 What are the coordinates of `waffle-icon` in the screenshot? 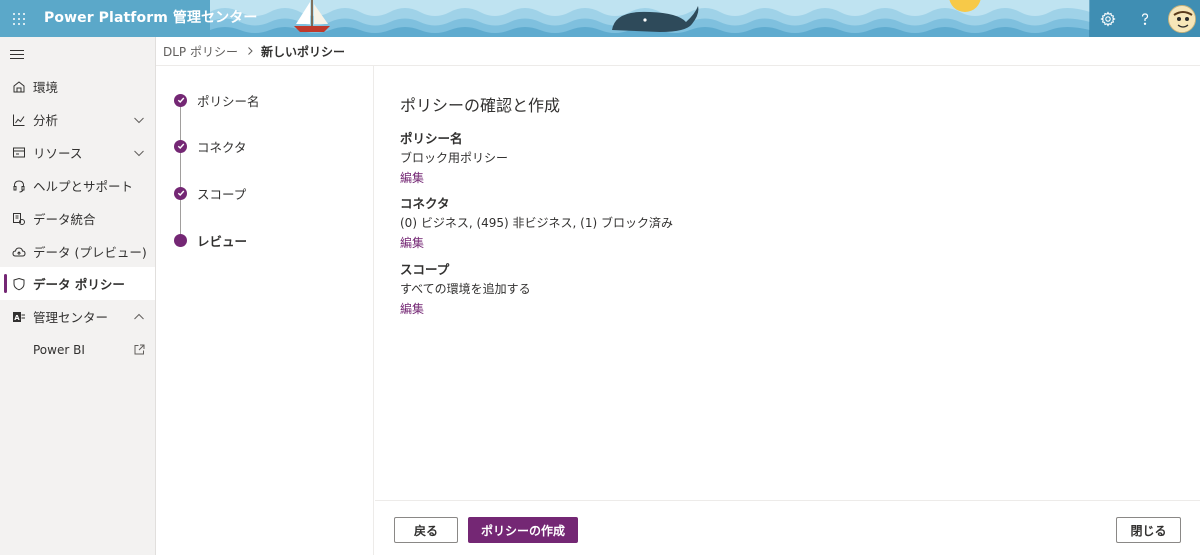 It's located at (18, 18).